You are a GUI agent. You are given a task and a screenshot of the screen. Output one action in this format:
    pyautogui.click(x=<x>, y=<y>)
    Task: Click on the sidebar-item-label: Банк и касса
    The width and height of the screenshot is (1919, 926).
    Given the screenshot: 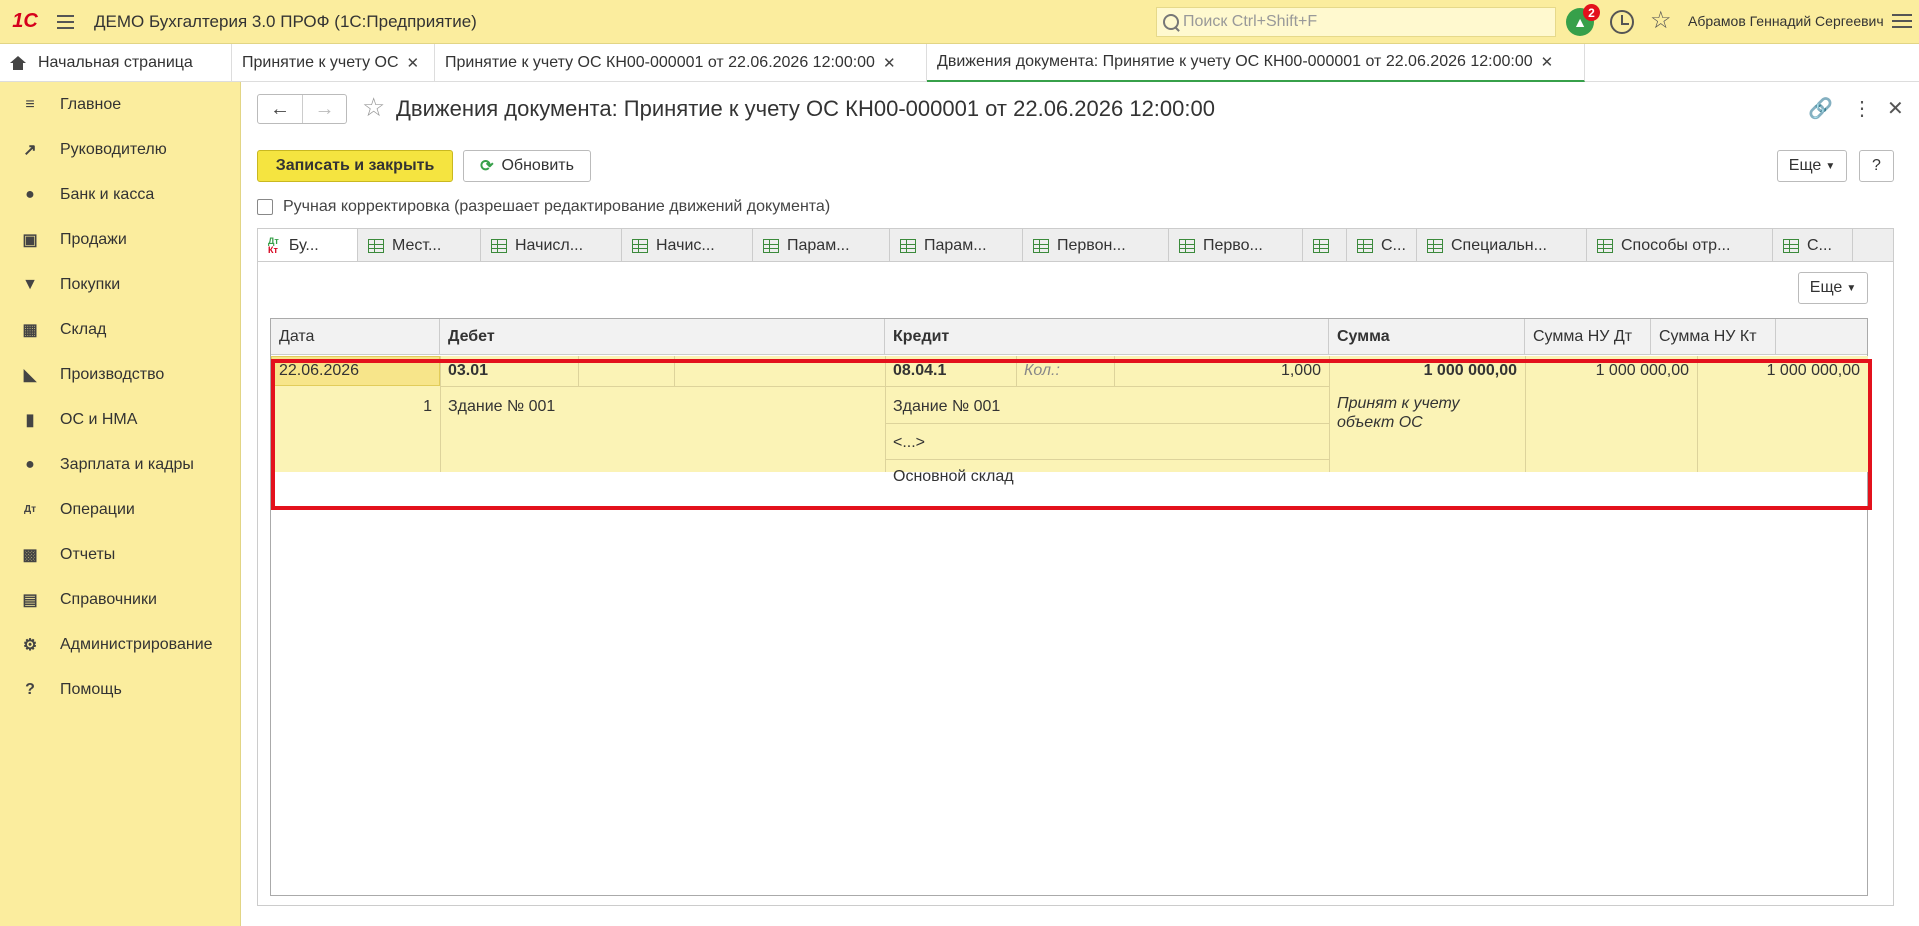 What is the action you would take?
    pyautogui.click(x=107, y=194)
    